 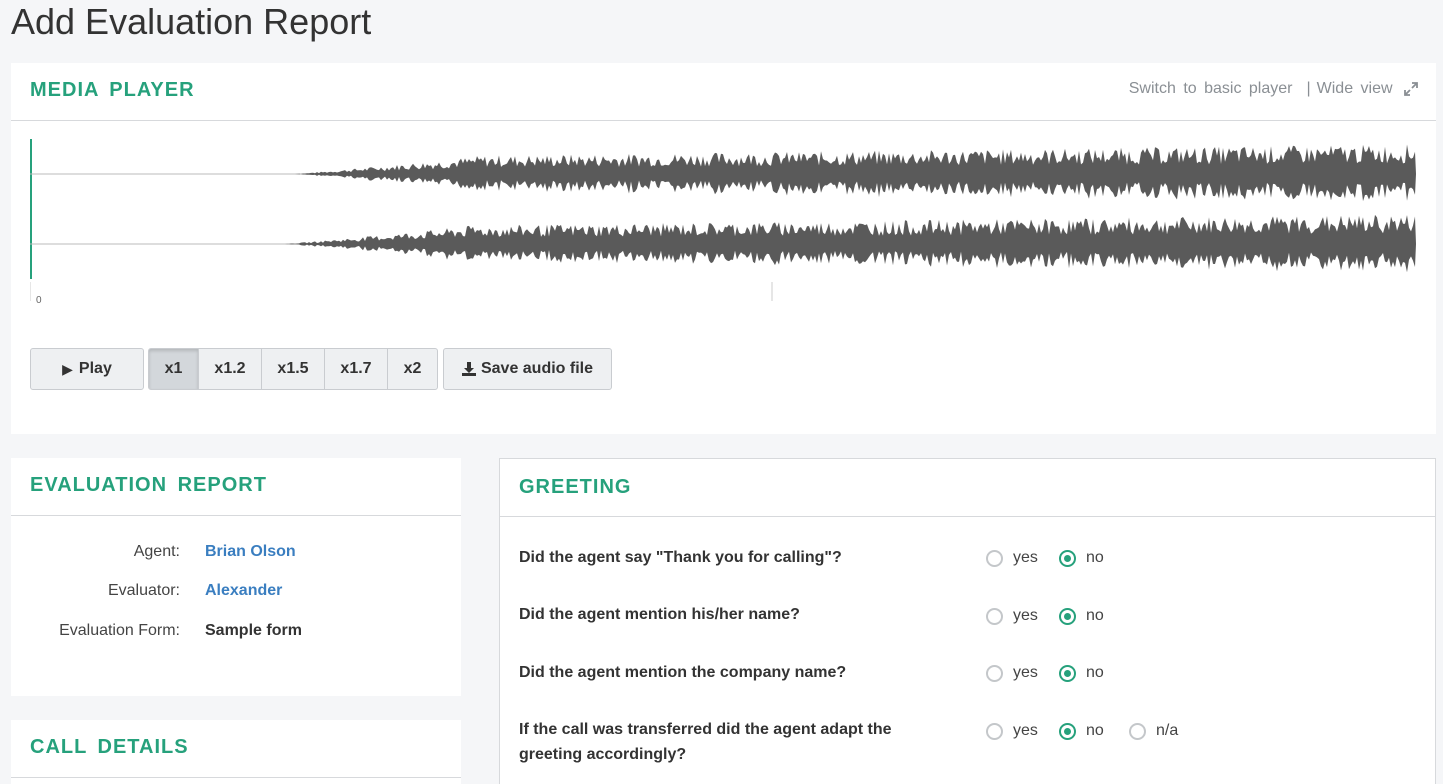 I want to click on call-details-panel: CALL DETAILS, so click(x=236, y=752).